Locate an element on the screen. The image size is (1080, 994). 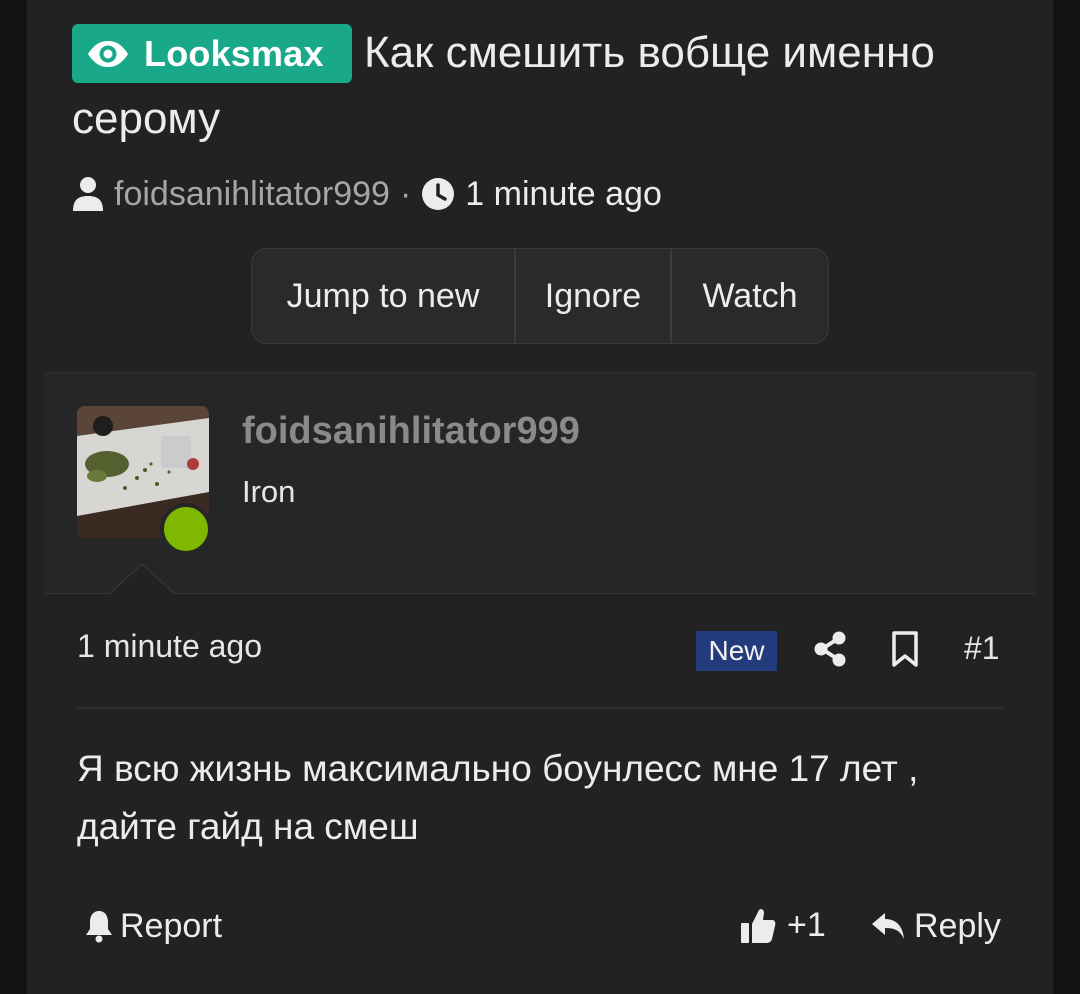
thread-time: 1 minute ago is located at coordinates (563, 194).